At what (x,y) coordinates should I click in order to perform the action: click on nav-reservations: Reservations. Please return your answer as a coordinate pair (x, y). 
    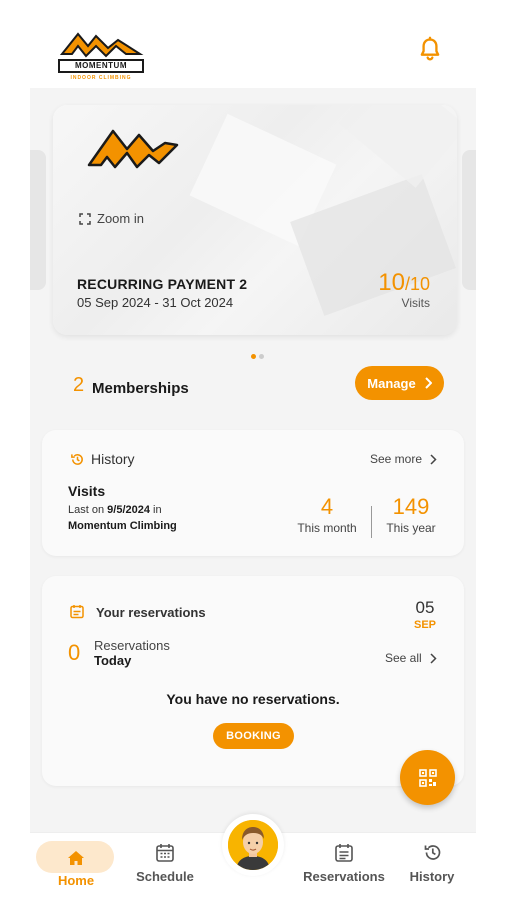
    Looking at the image, I should click on (344, 867).